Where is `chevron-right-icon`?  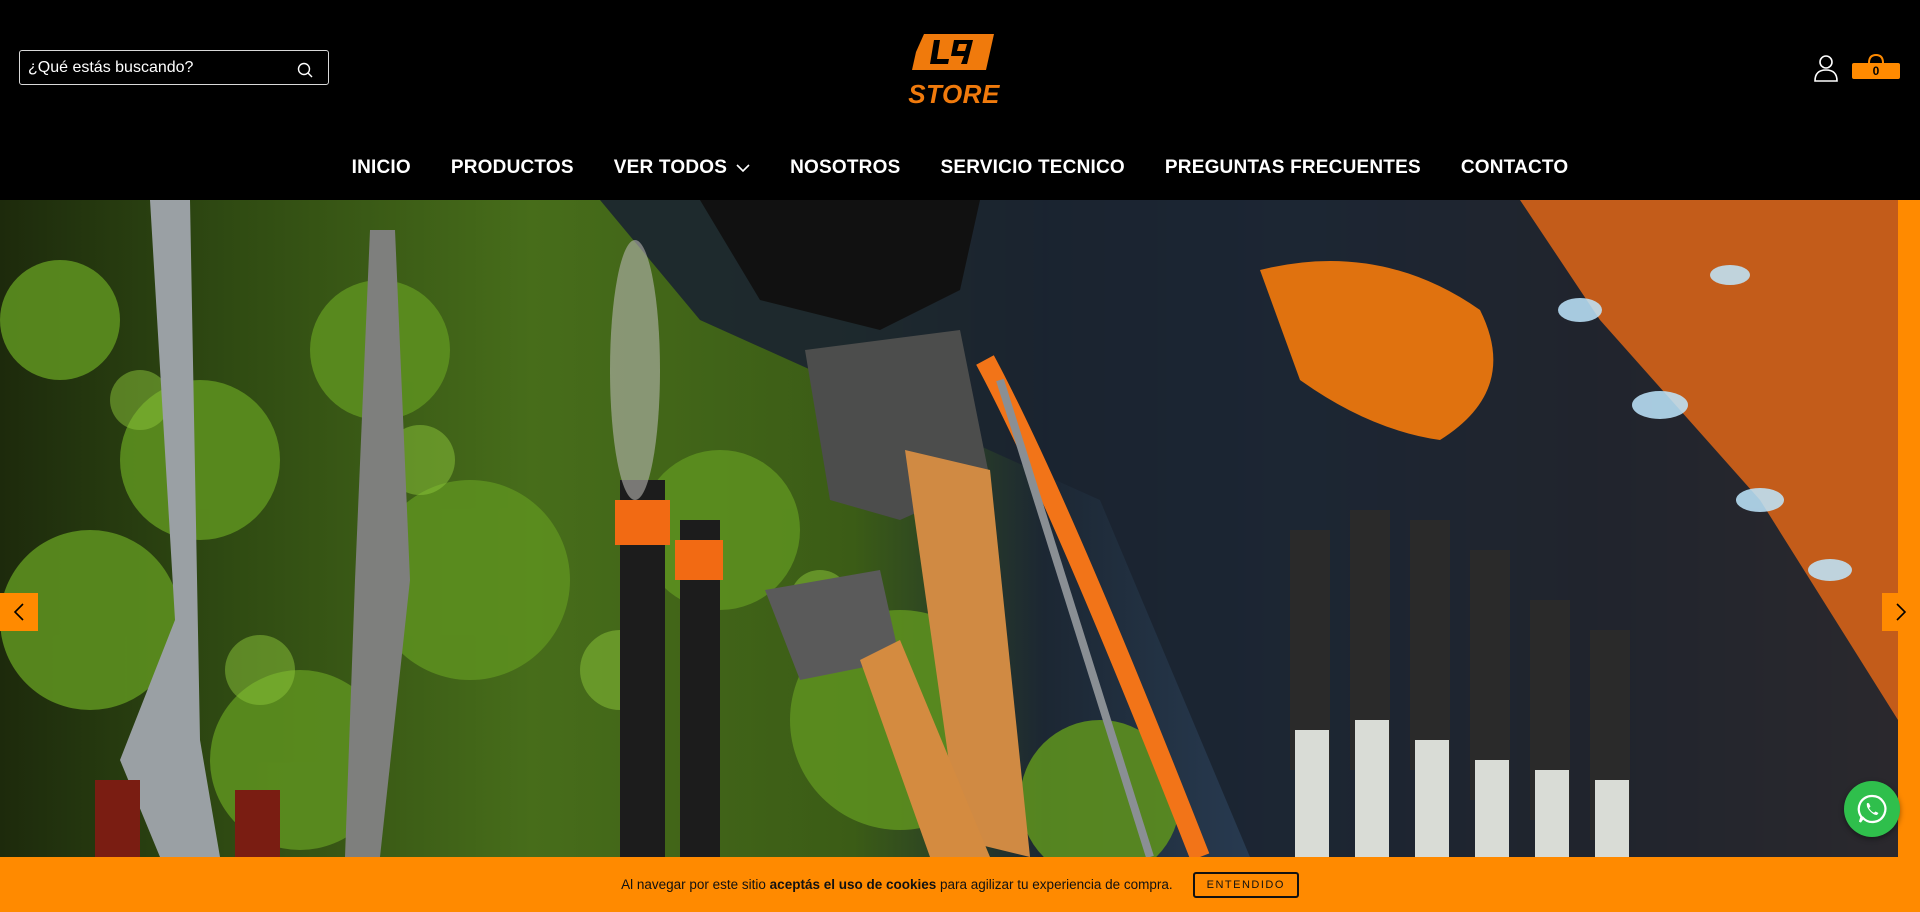
chevron-right-icon is located at coordinates (1901, 612).